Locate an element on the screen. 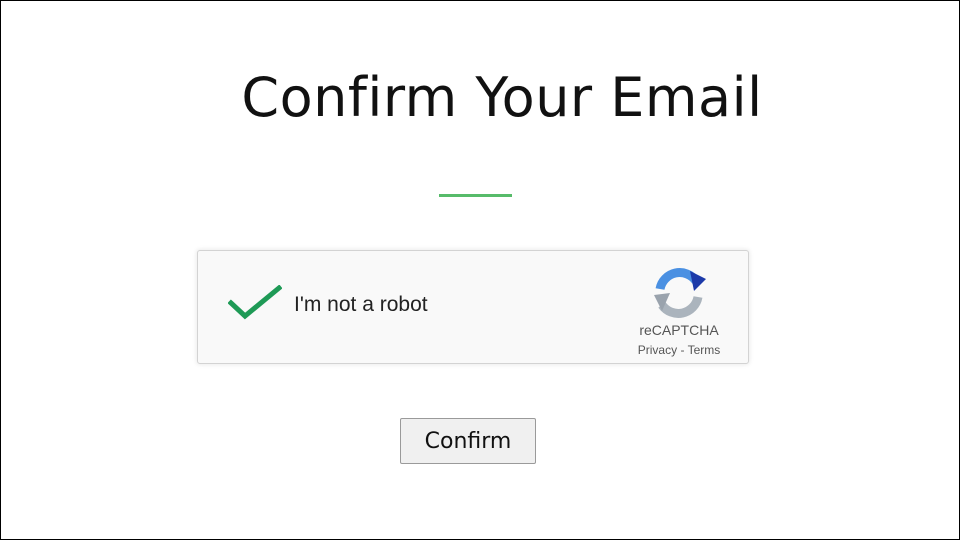 The height and width of the screenshot is (540, 960). check-icon is located at coordinates (255, 302).